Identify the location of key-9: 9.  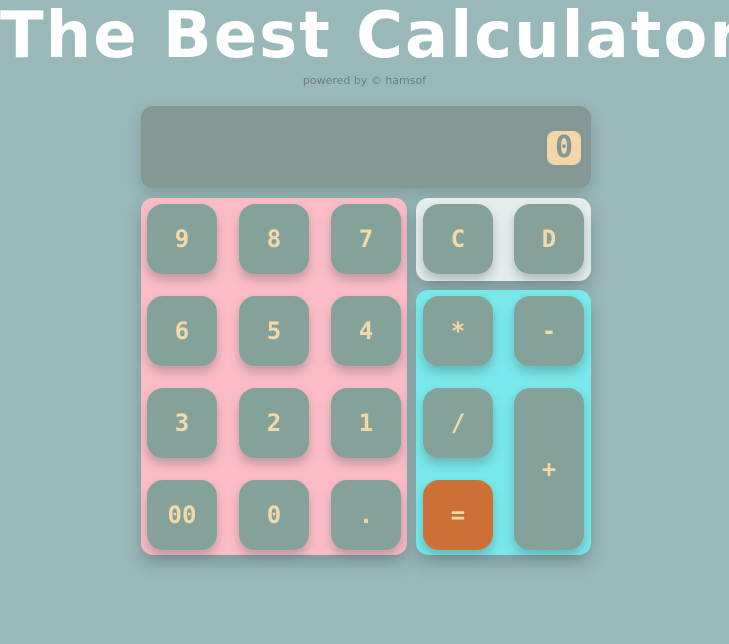
(182, 239).